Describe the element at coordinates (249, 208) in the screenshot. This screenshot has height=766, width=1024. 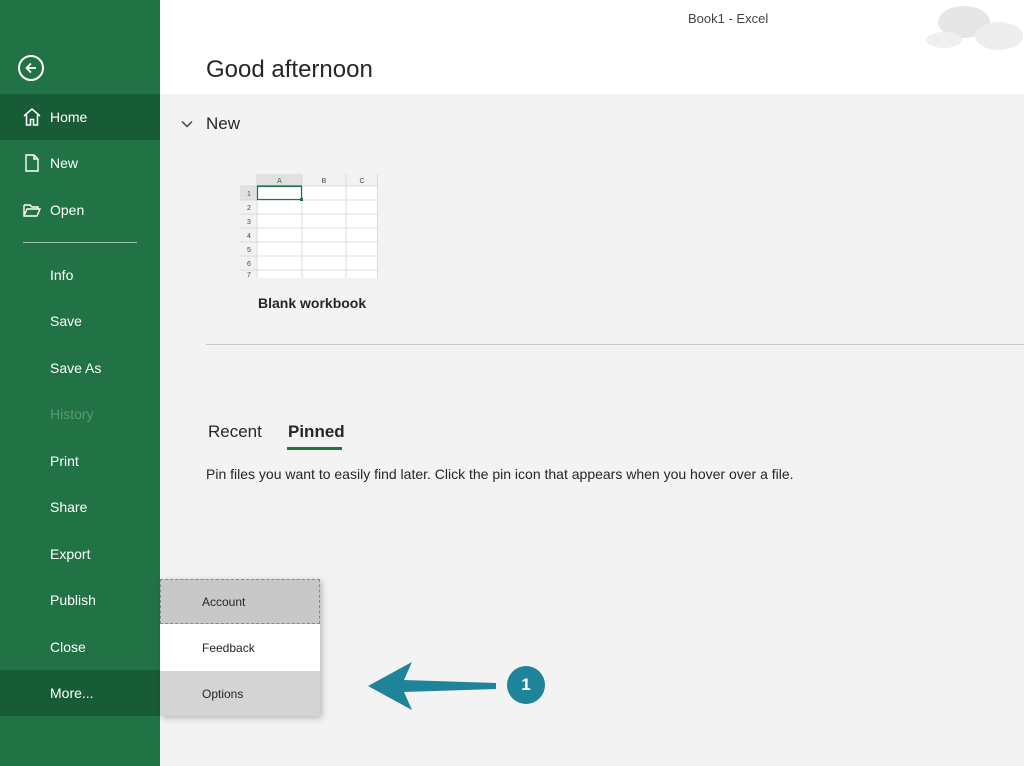
I see `sheet-row-header: 2` at that location.